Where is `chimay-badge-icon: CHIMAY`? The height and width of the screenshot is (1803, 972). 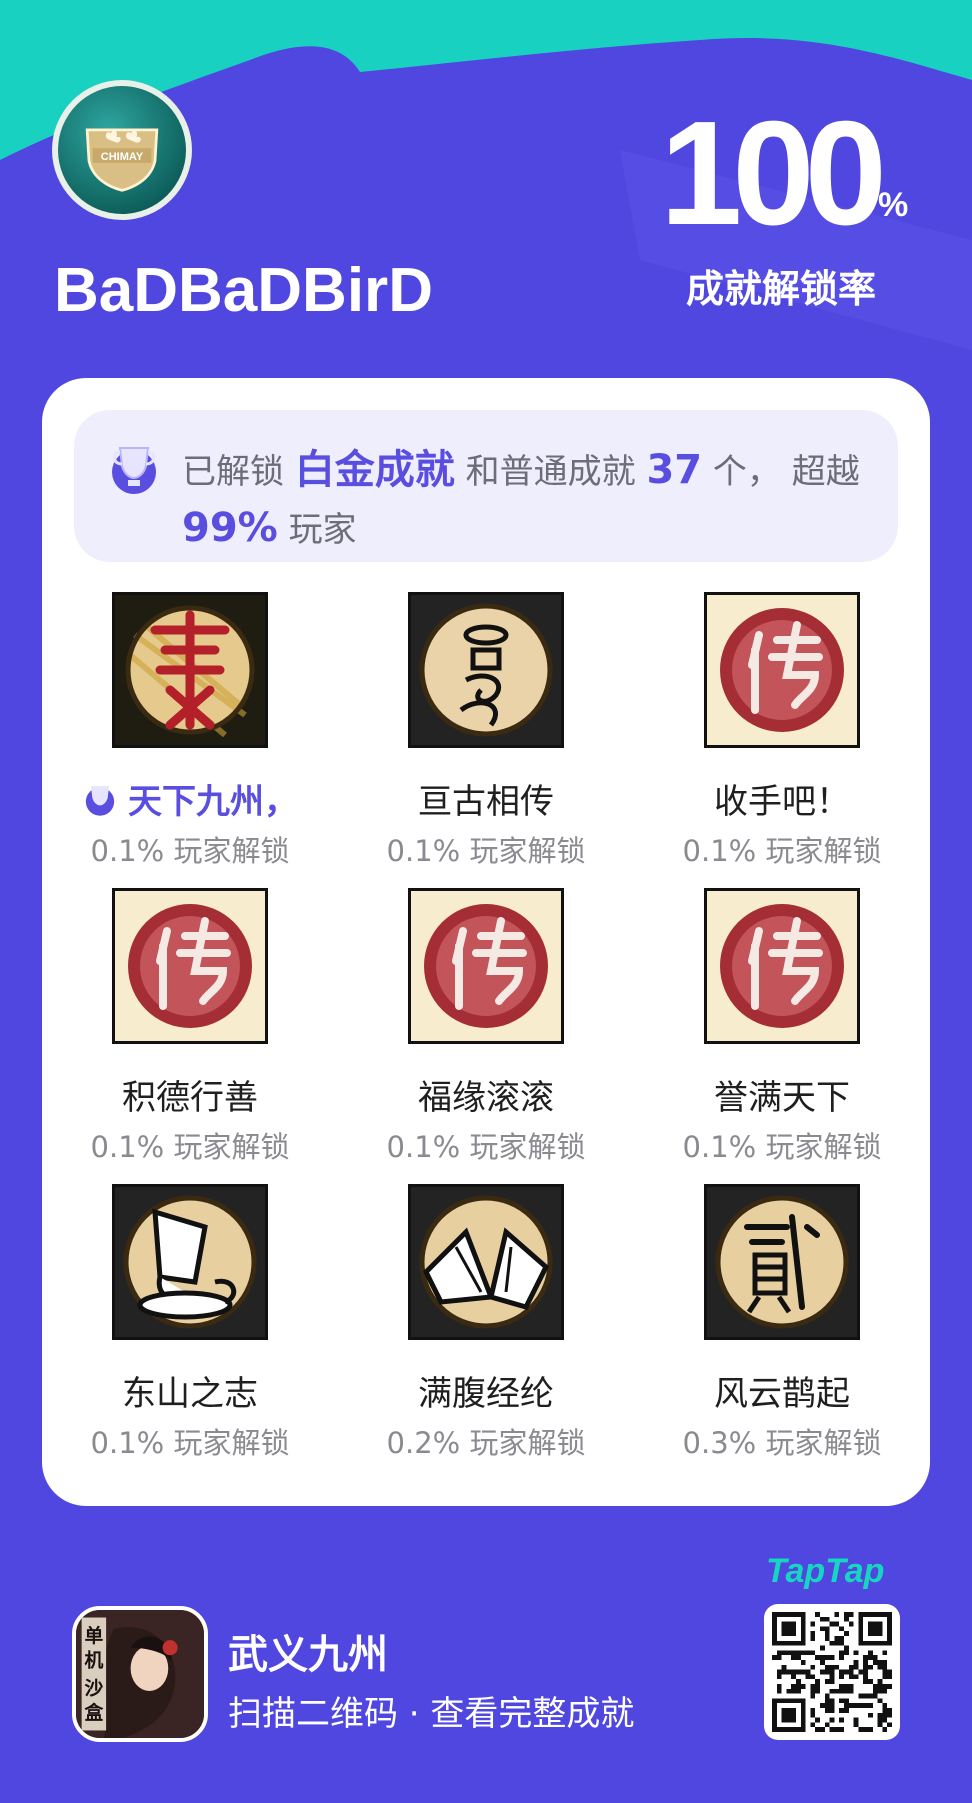 chimay-badge-icon: CHIMAY is located at coordinates (122, 150).